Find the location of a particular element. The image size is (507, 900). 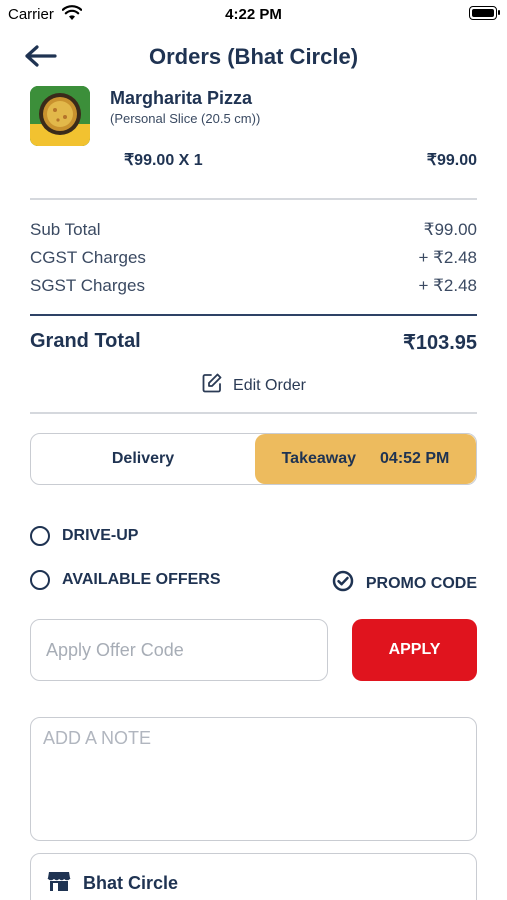

order-type-selector: Delivery Takeaway 04:52 PM is located at coordinates (253, 459).